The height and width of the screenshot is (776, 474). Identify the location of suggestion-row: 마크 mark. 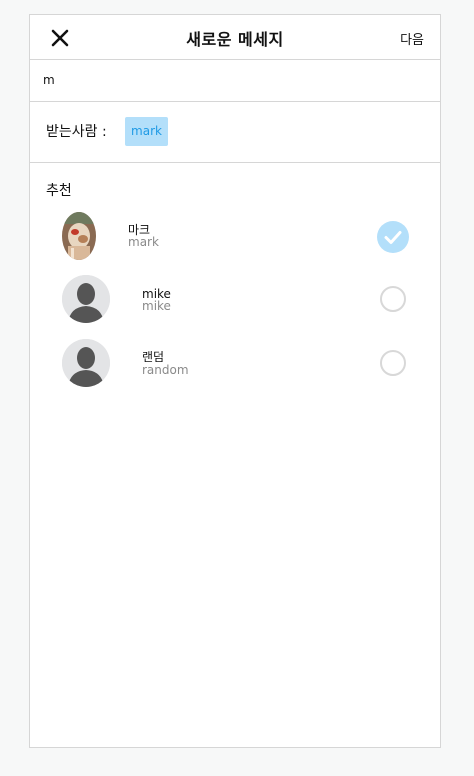
(235, 240).